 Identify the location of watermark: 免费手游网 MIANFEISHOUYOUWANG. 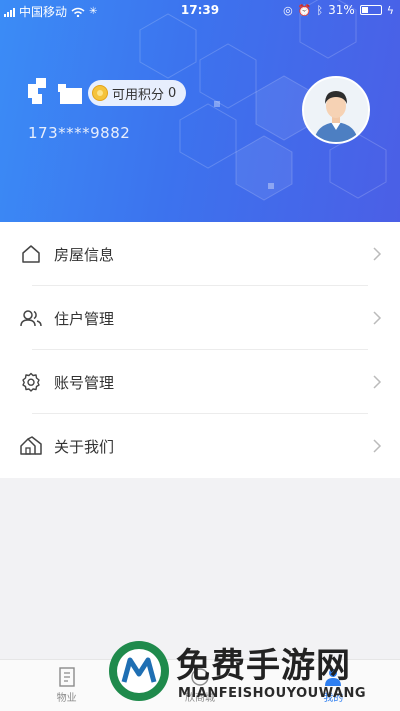
(250, 673).